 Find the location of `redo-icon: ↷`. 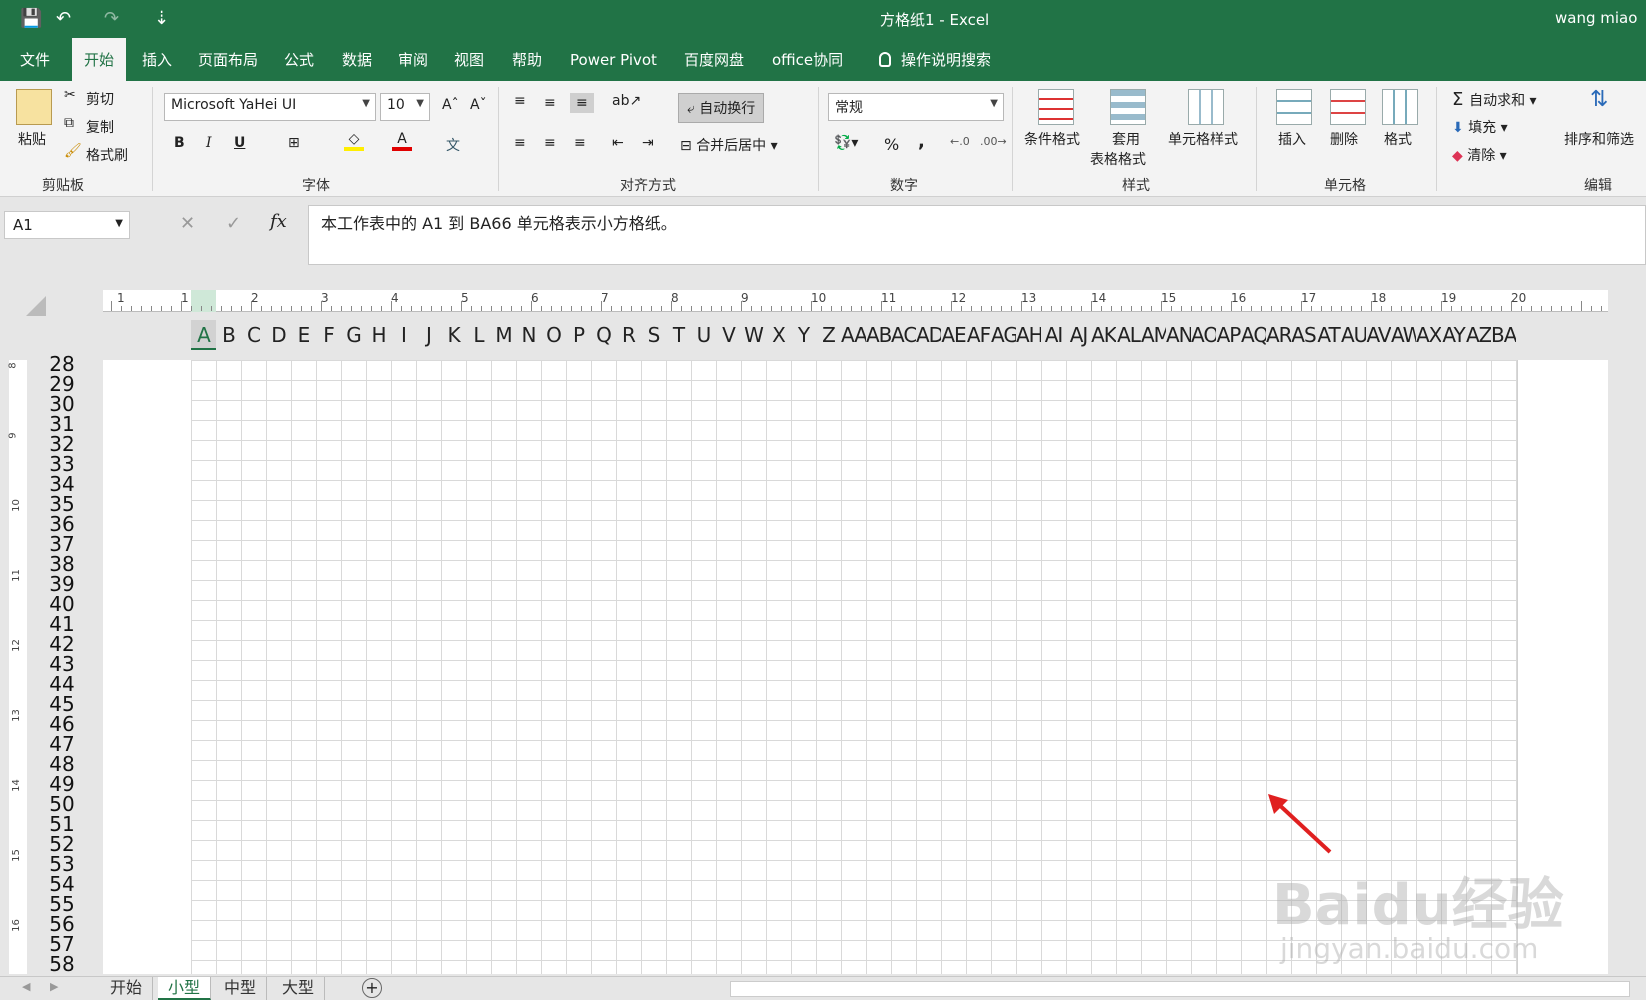

redo-icon: ↷ is located at coordinates (111, 19).